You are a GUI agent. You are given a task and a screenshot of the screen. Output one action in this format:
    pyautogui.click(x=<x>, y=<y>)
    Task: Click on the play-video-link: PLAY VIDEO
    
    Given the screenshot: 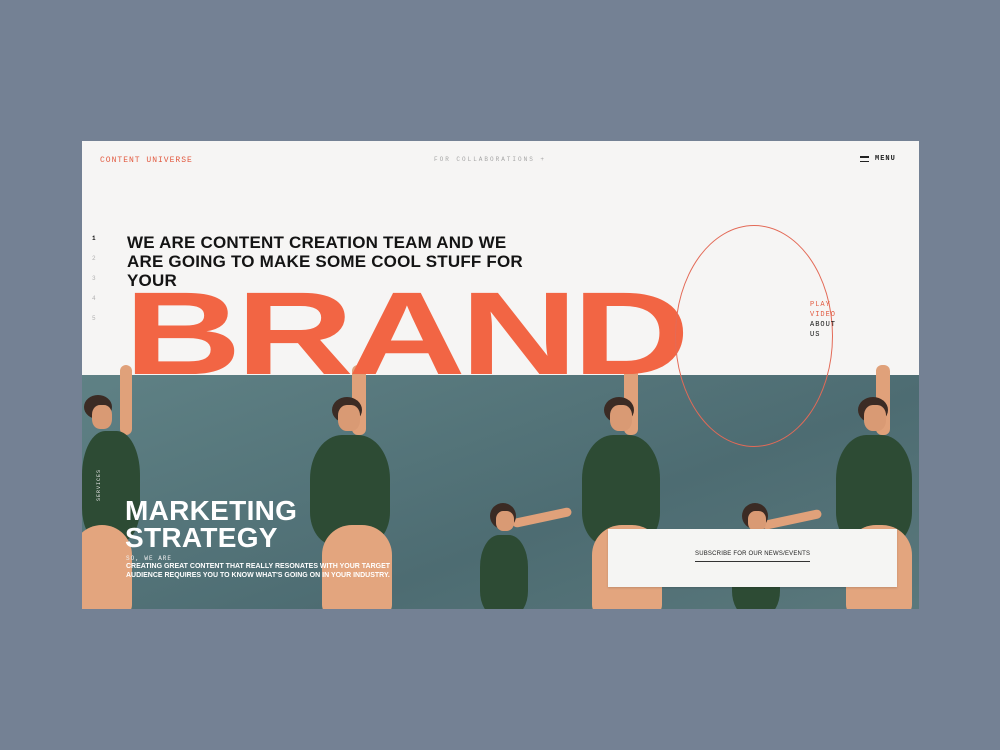 What is the action you would take?
    pyautogui.click(x=823, y=310)
    